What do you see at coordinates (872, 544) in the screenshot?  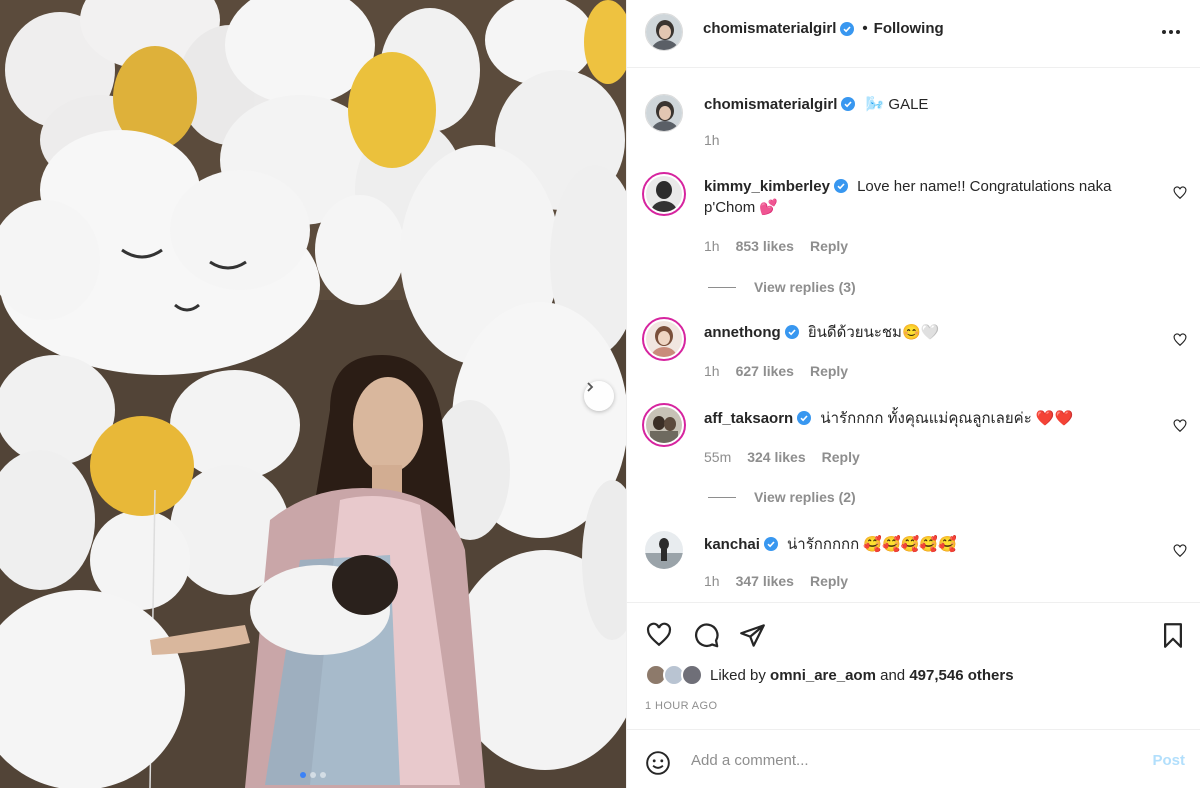 I see `comment-body: น่ารักกกกก 🥰🥰🥰🥰🥰` at bounding box center [872, 544].